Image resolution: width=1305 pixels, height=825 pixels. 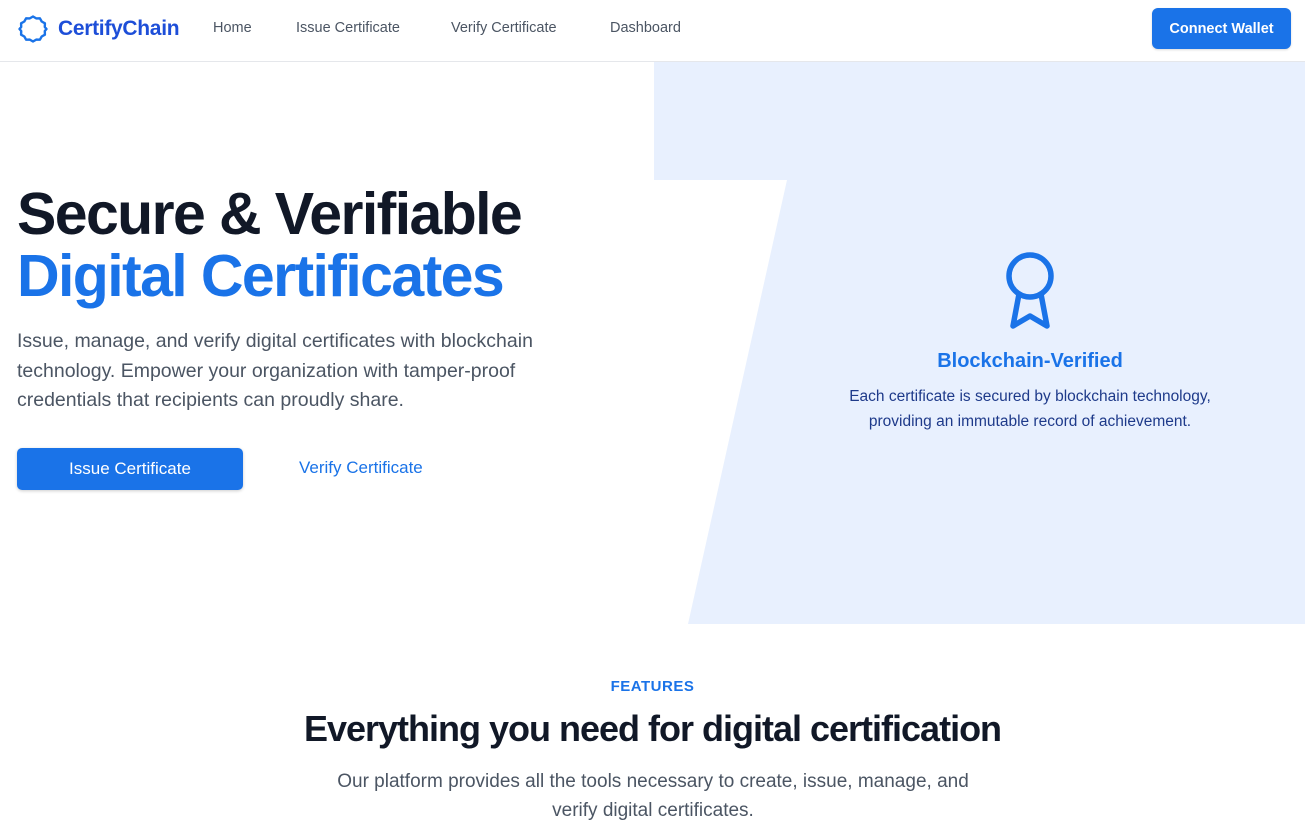 I want to click on certify-badge-icon, so click(x=33, y=29).